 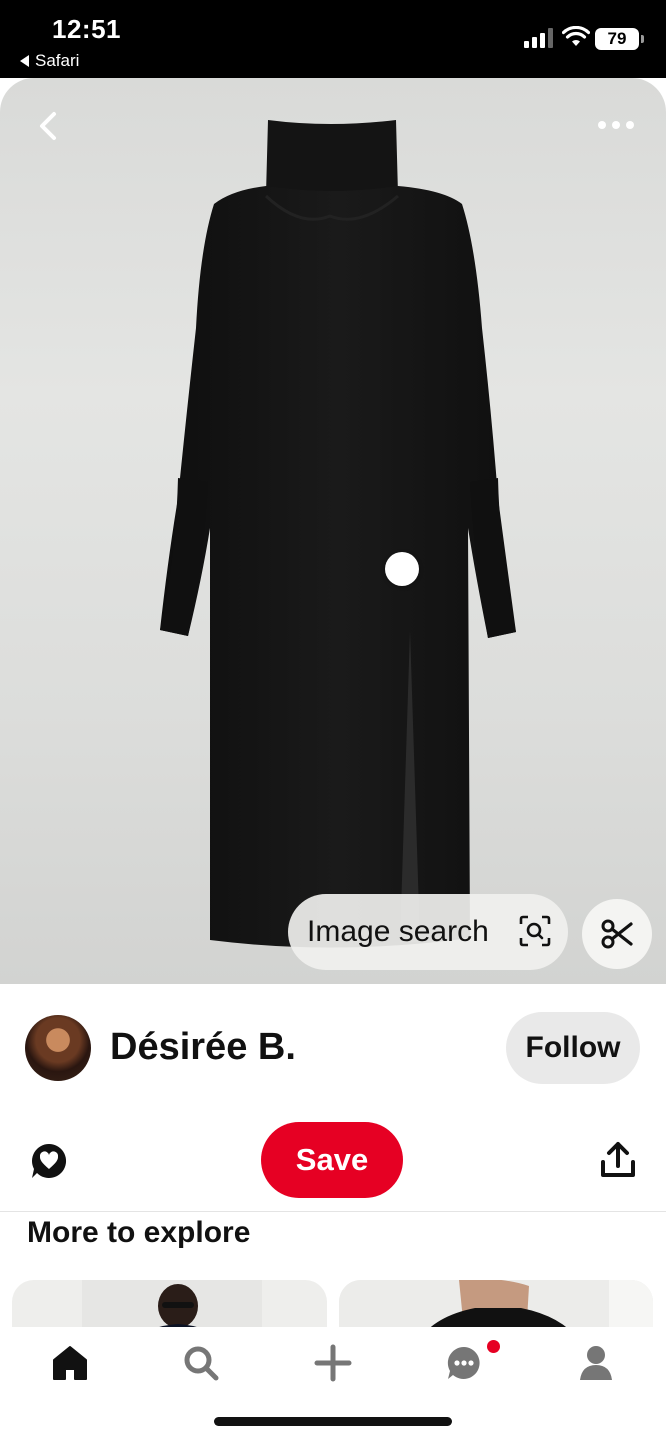 I want to click on notification-badge, so click(x=493, y=1346).